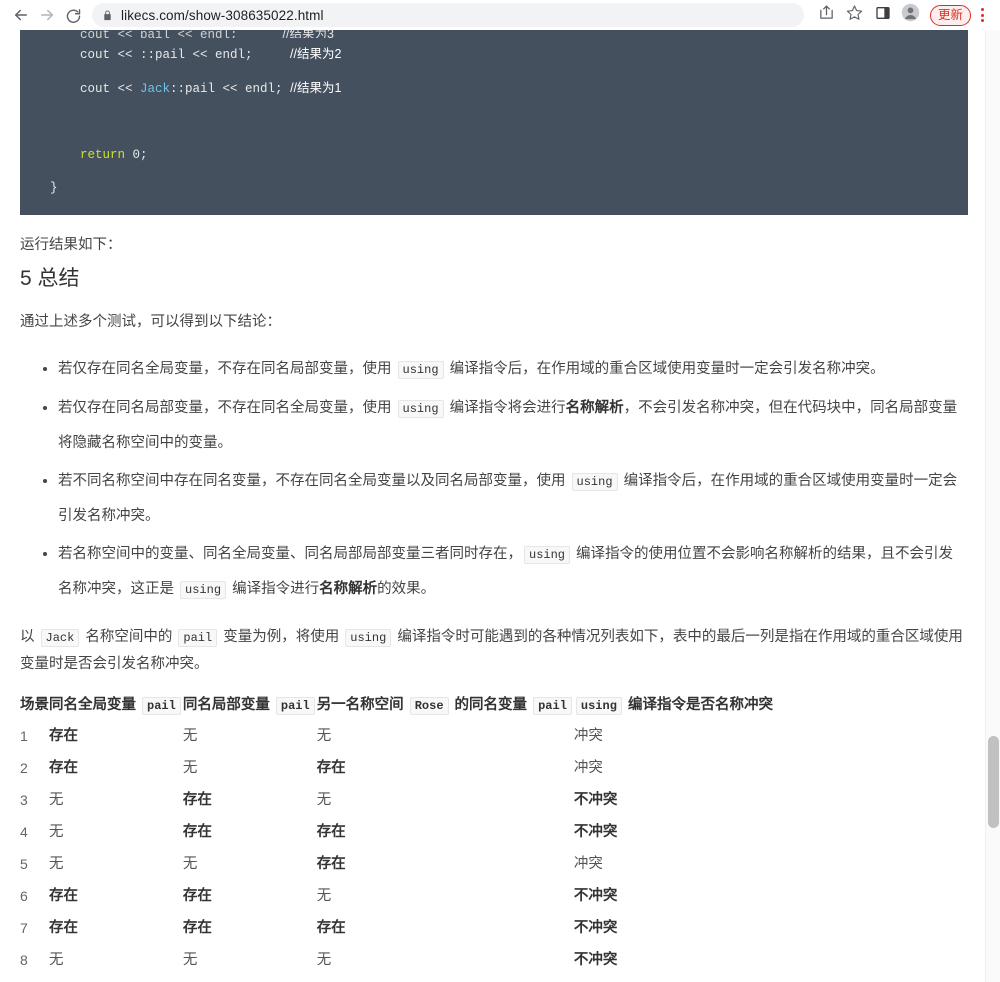 This screenshot has width=1000, height=982. What do you see at coordinates (494, 122) in the screenshot?
I see `code-line` at bounding box center [494, 122].